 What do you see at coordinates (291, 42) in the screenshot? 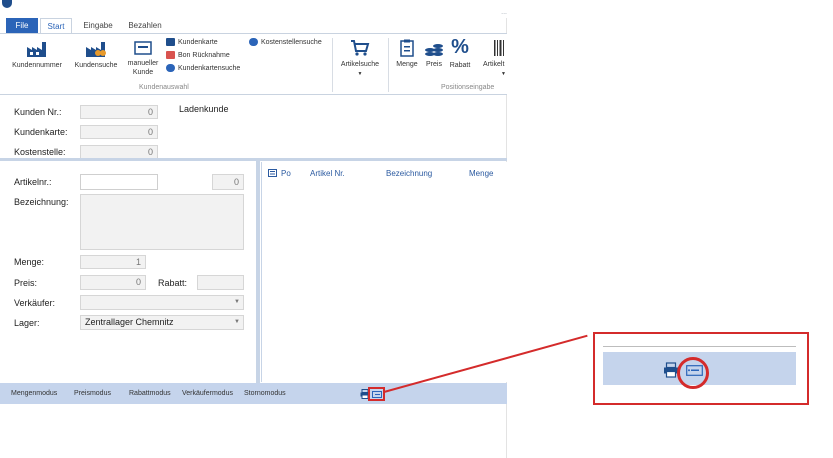
I see `kostenstellensuche-label: Kostenstellensuche` at bounding box center [291, 42].